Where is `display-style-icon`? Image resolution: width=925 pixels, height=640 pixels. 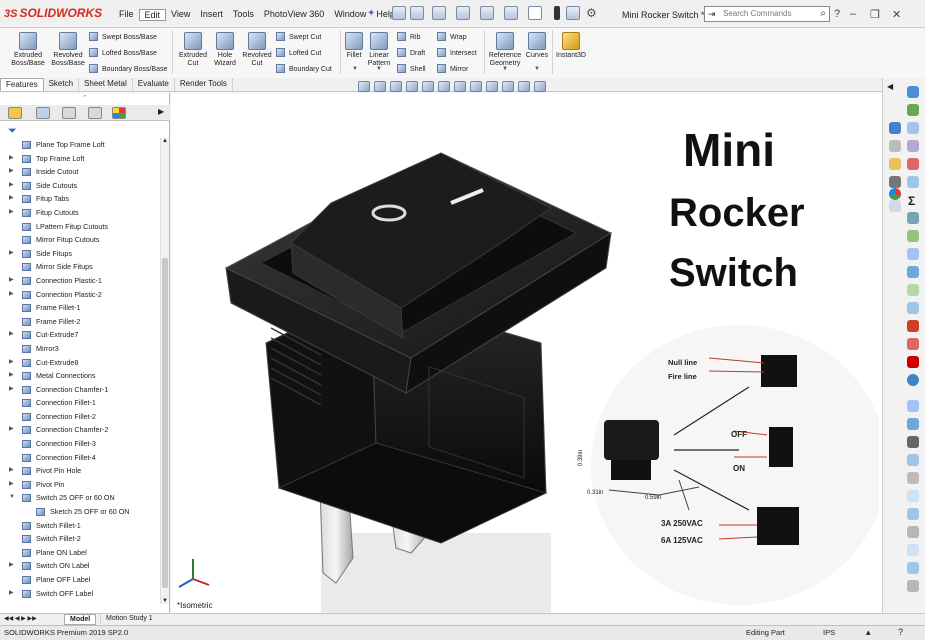 display-style-icon is located at coordinates (460, 86).